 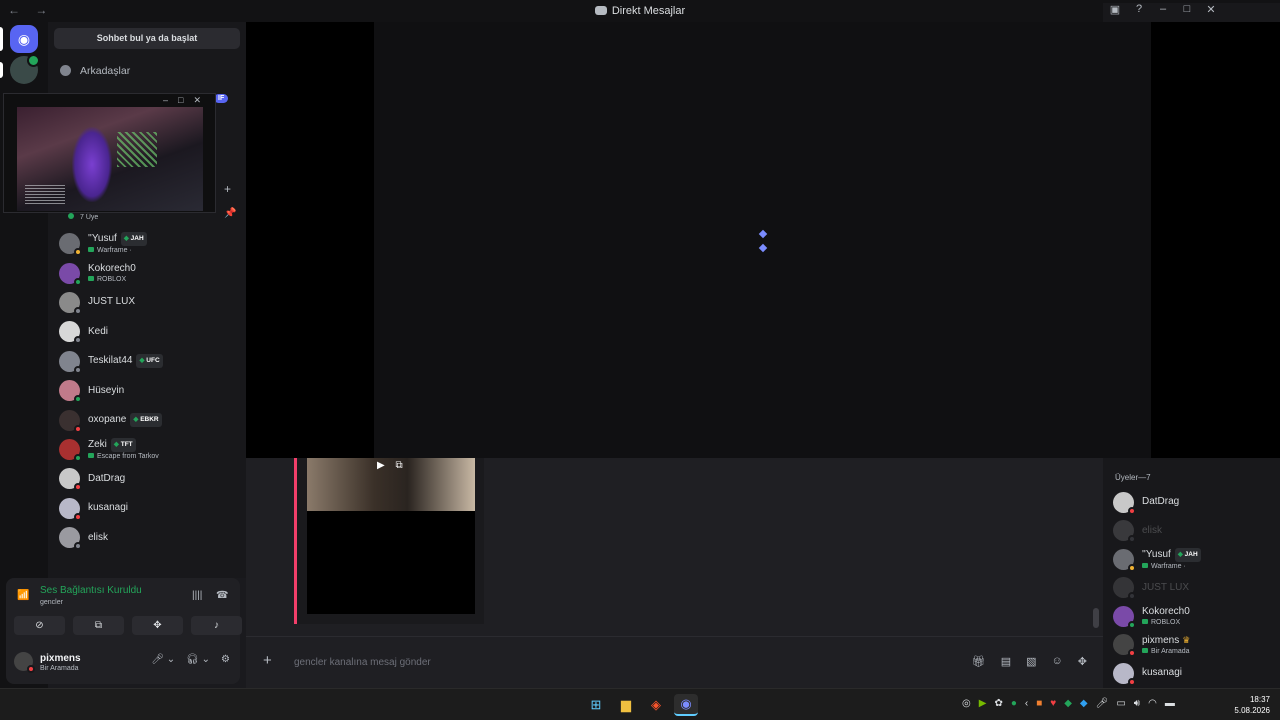 What do you see at coordinates (1170, 703) in the screenshot?
I see `battery-icon: ▬` at bounding box center [1170, 703].